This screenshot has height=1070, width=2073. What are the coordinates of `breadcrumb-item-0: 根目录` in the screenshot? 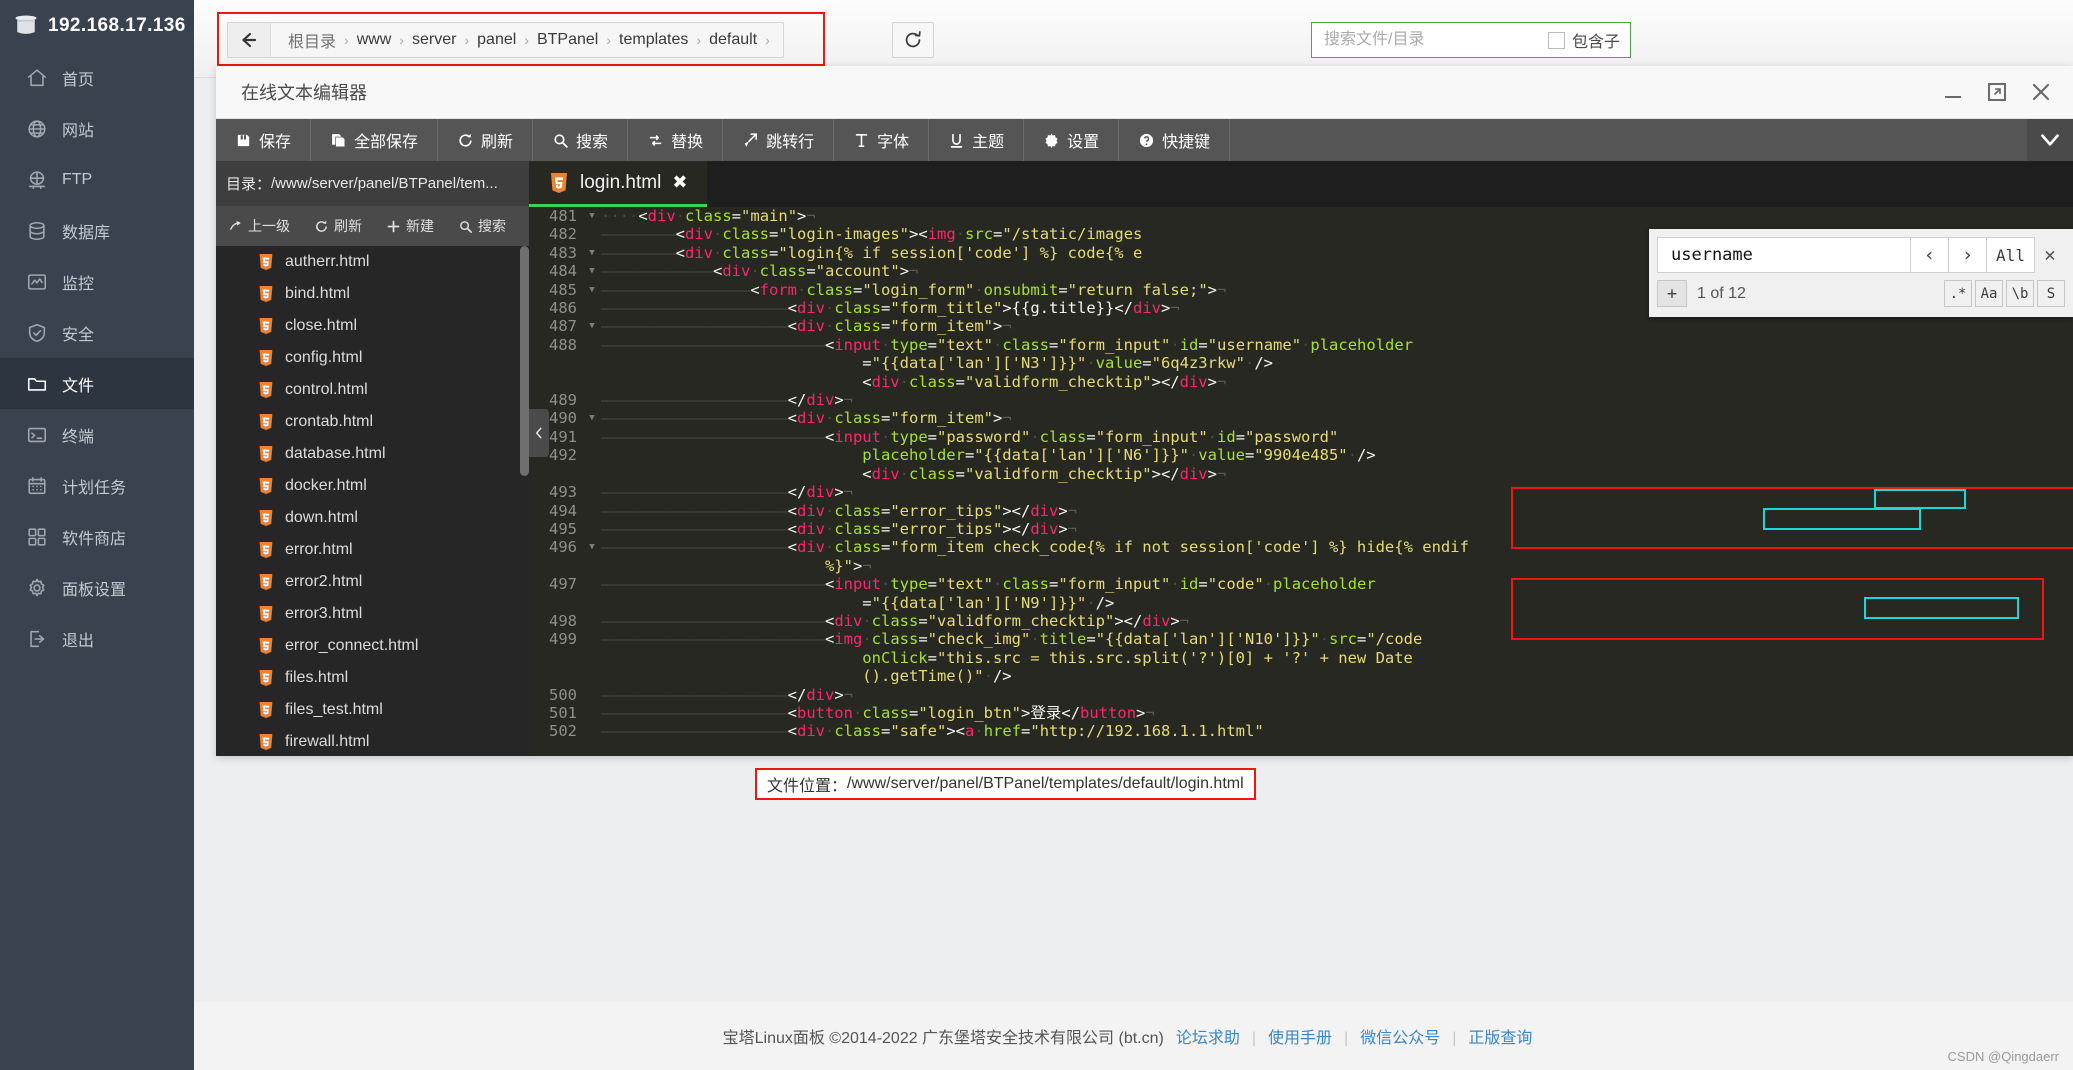 It's located at (312, 40).